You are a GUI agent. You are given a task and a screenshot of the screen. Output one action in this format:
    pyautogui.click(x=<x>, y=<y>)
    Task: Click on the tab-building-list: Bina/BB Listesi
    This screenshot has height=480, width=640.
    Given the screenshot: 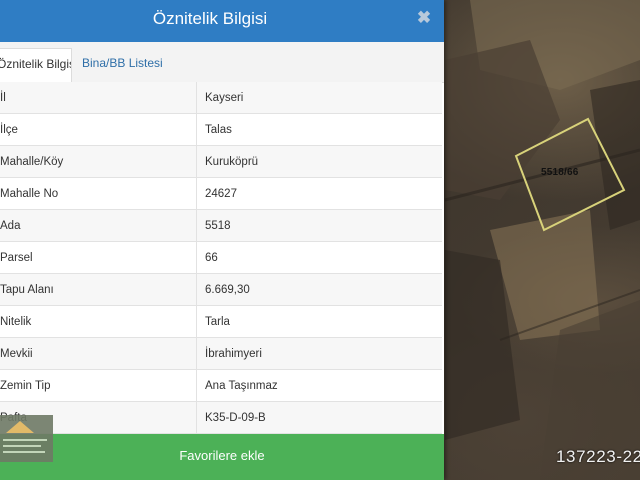 What is the action you would take?
    pyautogui.click(x=122, y=65)
    